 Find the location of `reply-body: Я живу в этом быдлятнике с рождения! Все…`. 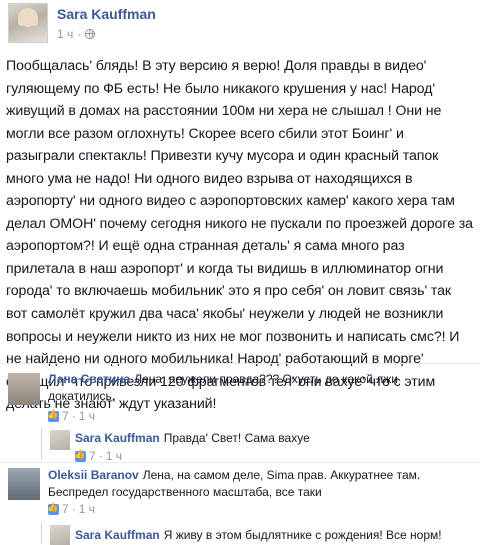

reply-body: Я живу в этом быдлятнике с рождения! Все… is located at coordinates (302, 535).